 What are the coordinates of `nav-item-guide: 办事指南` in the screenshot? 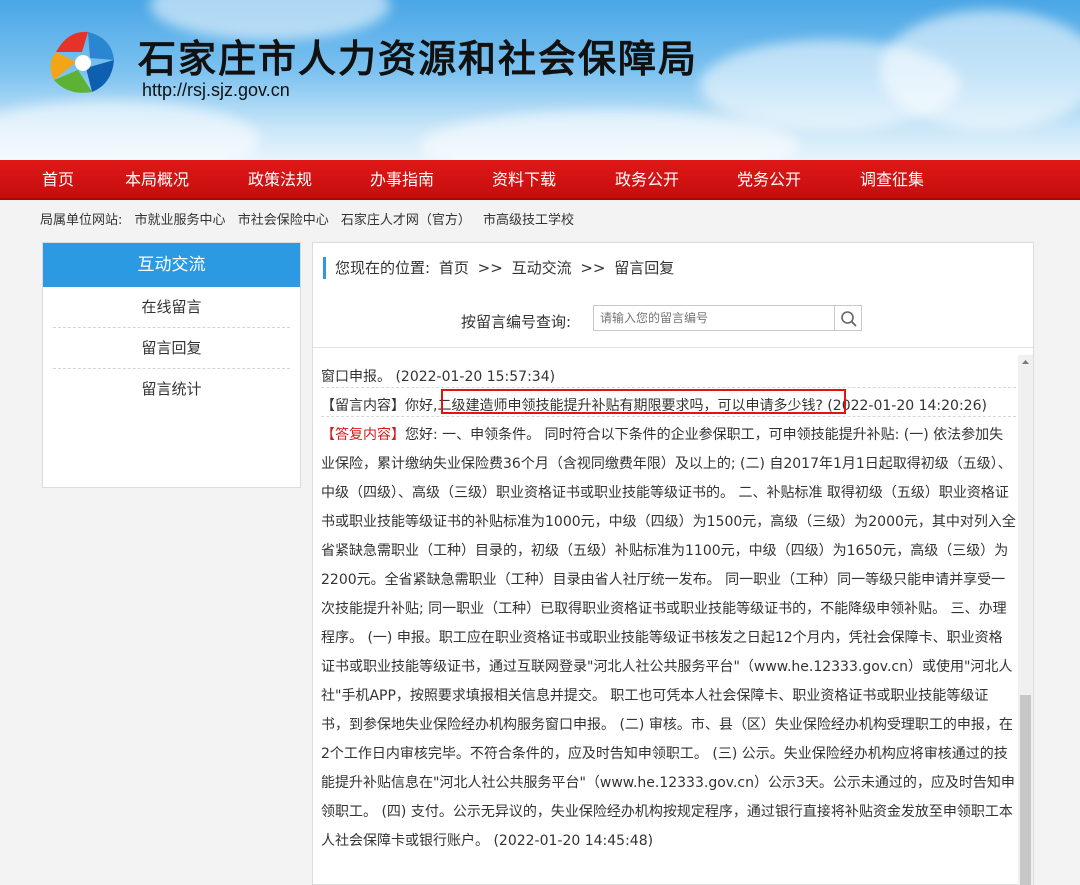 It's located at (402, 180).